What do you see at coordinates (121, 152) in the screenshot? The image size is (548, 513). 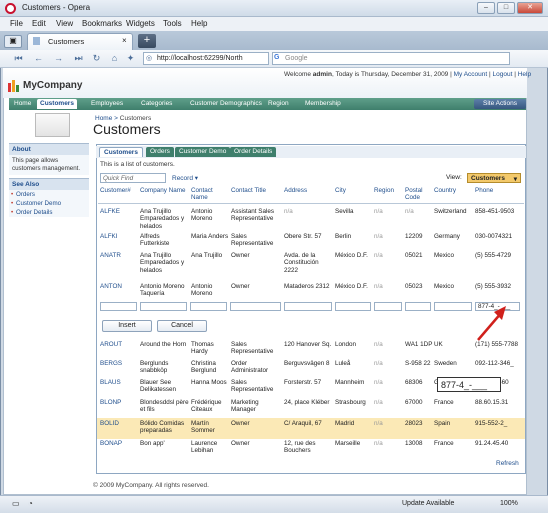 I see `tab-customers: Customers` at bounding box center [121, 152].